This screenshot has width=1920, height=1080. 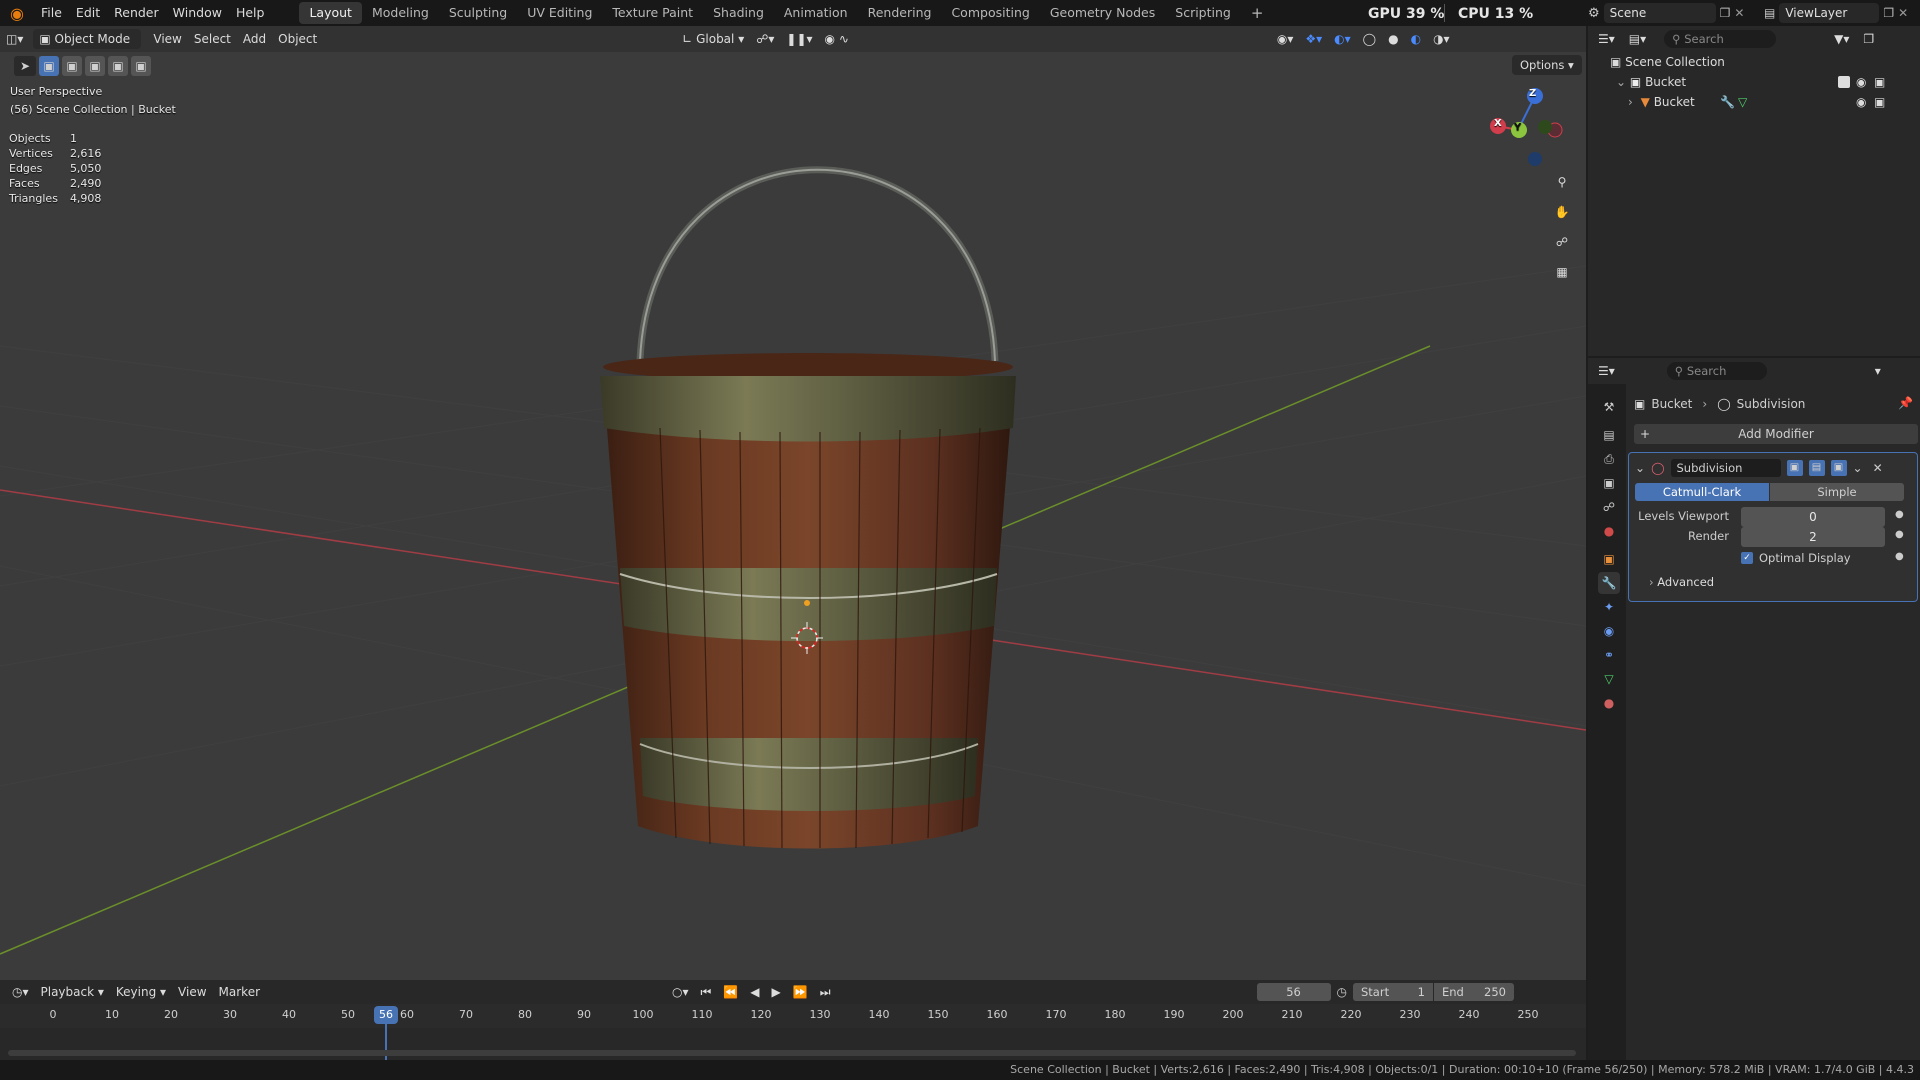 What do you see at coordinates (1562, 272) in the screenshot?
I see `grid-view-icon: ▦` at bounding box center [1562, 272].